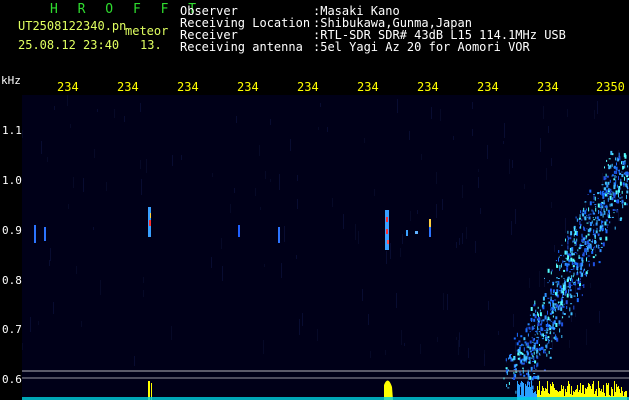 Image resolution: width=629 pixels, height=400 pixels. Describe the element at coordinates (68, 87) in the screenshot. I see `time-tick-0: 234` at that location.